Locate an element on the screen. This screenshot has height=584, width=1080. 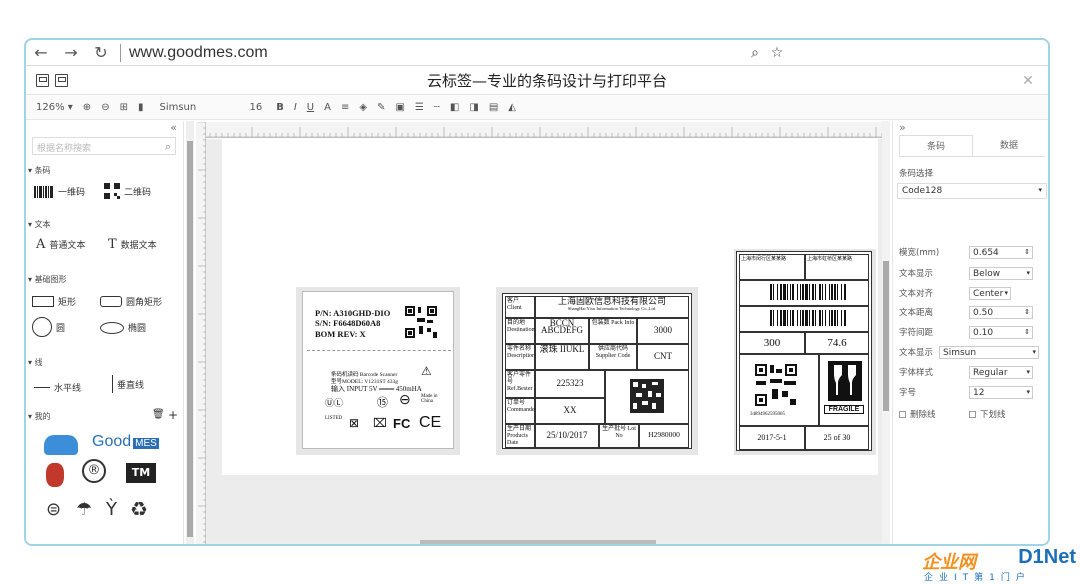
ellipse-item: 椭圆 is located at coordinates (123, 327).